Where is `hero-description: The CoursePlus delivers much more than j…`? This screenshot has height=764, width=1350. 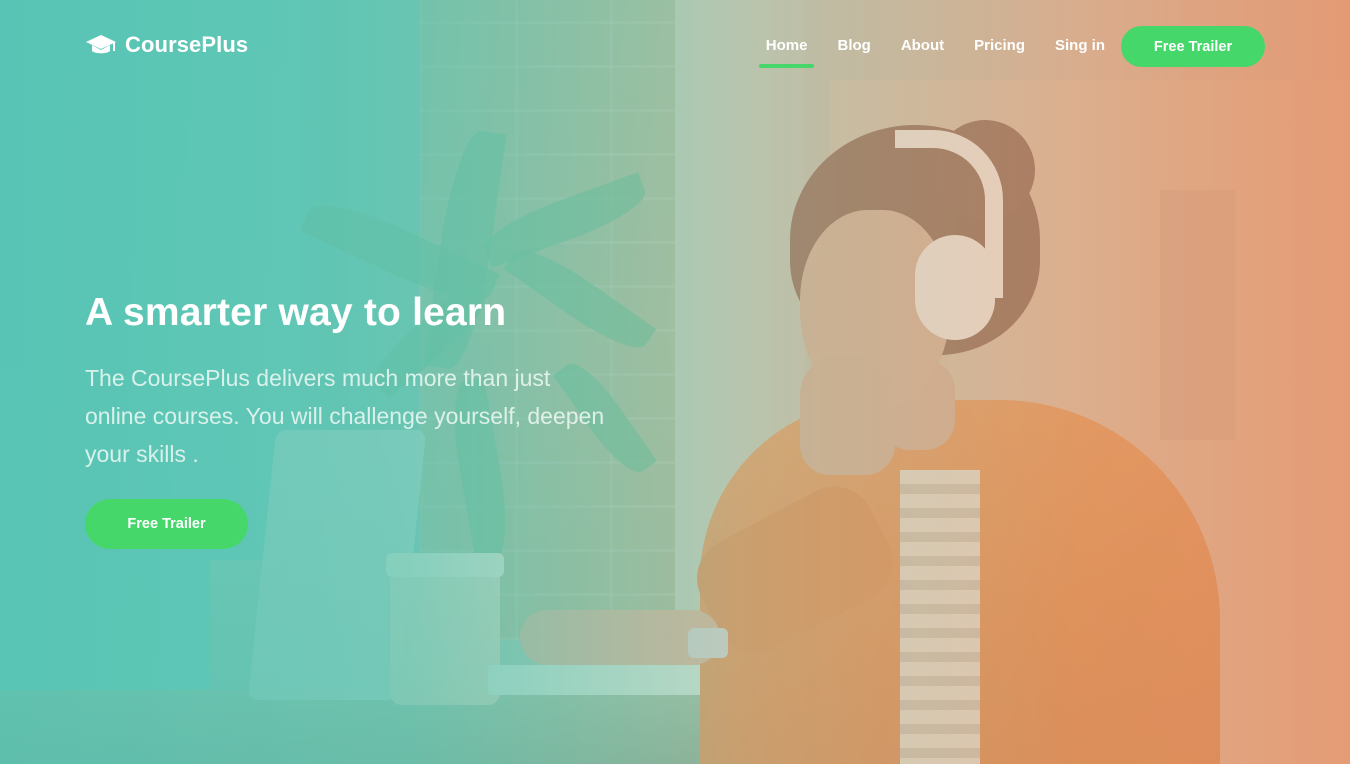
hero-description: The CoursePlus delivers much more than j… is located at coordinates (345, 415).